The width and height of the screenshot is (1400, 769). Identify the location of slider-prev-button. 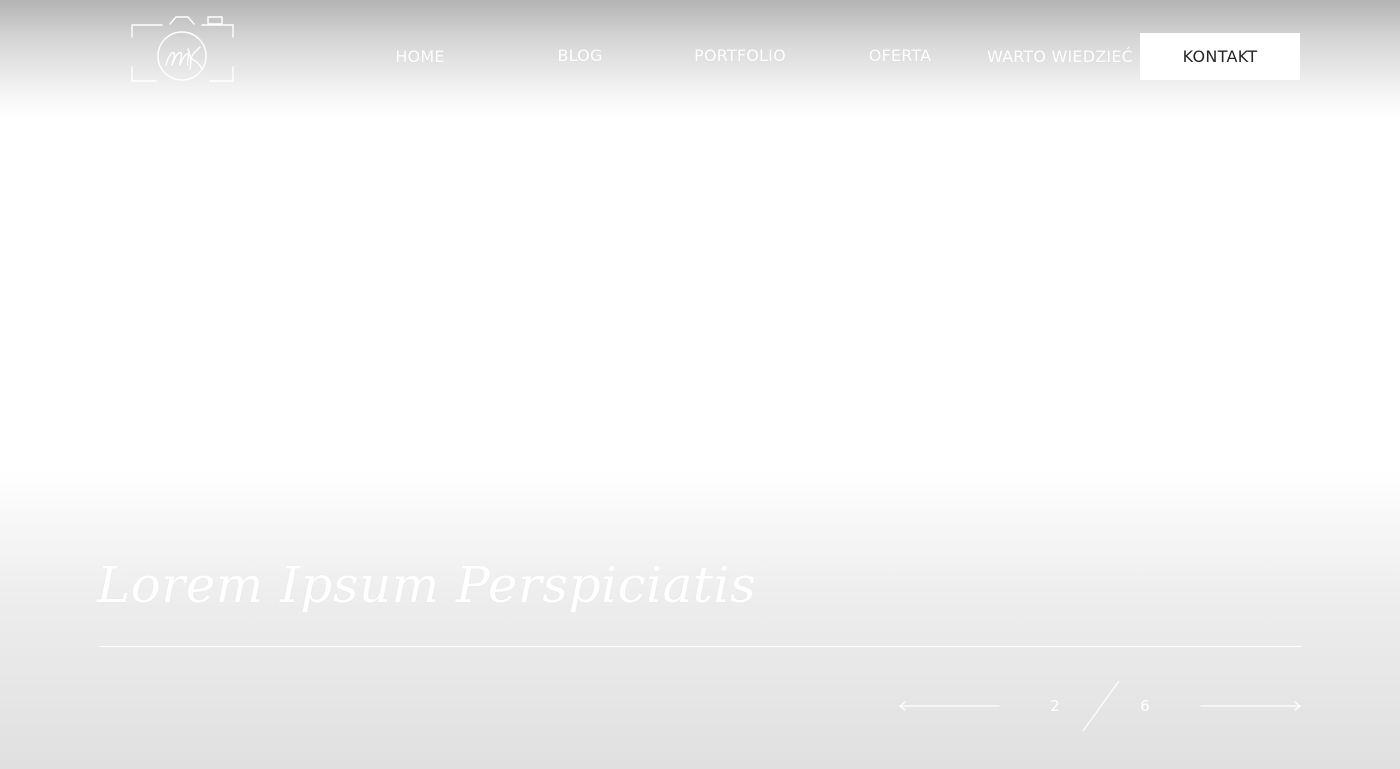
(949, 706).